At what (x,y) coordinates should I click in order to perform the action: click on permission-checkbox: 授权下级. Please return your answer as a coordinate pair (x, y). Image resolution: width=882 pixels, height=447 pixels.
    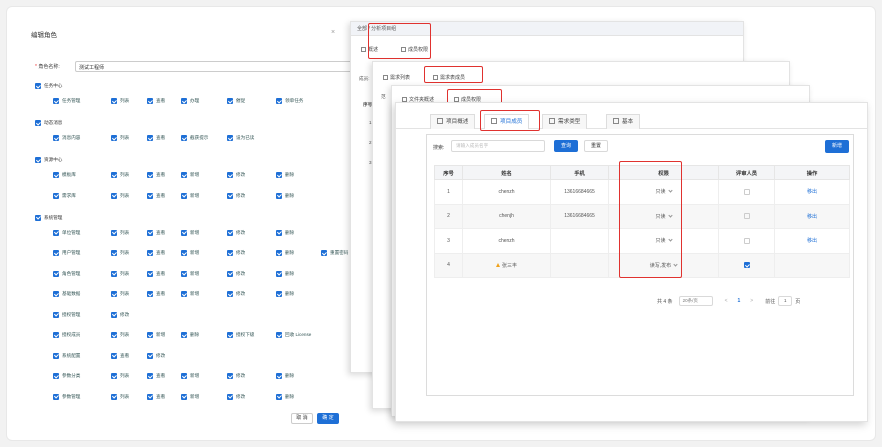
    Looking at the image, I should click on (240, 335).